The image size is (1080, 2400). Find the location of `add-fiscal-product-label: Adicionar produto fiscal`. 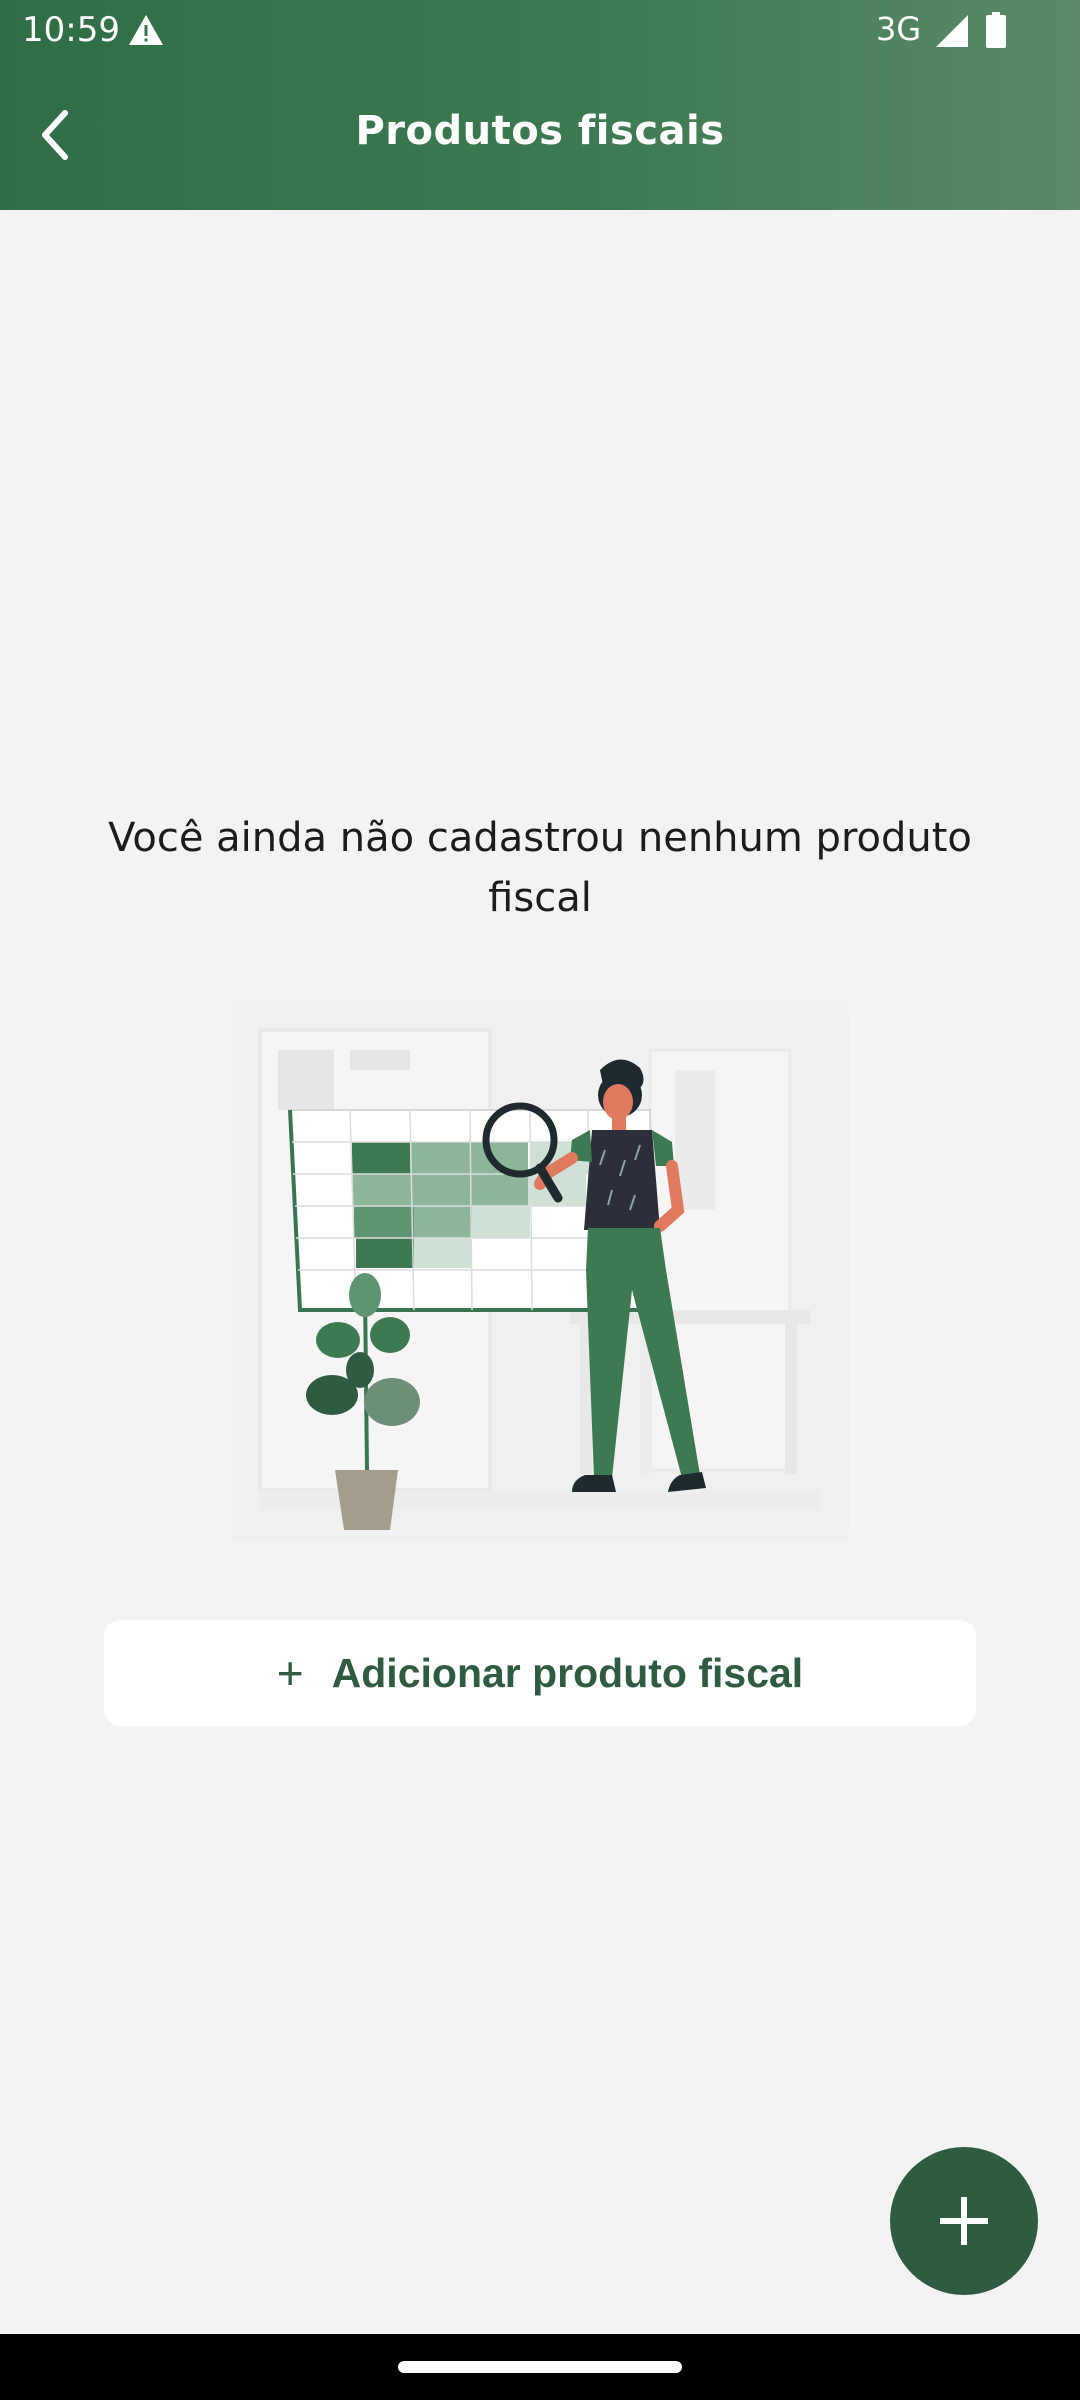

add-fiscal-product-label: Adicionar produto fiscal is located at coordinates (567, 1672).